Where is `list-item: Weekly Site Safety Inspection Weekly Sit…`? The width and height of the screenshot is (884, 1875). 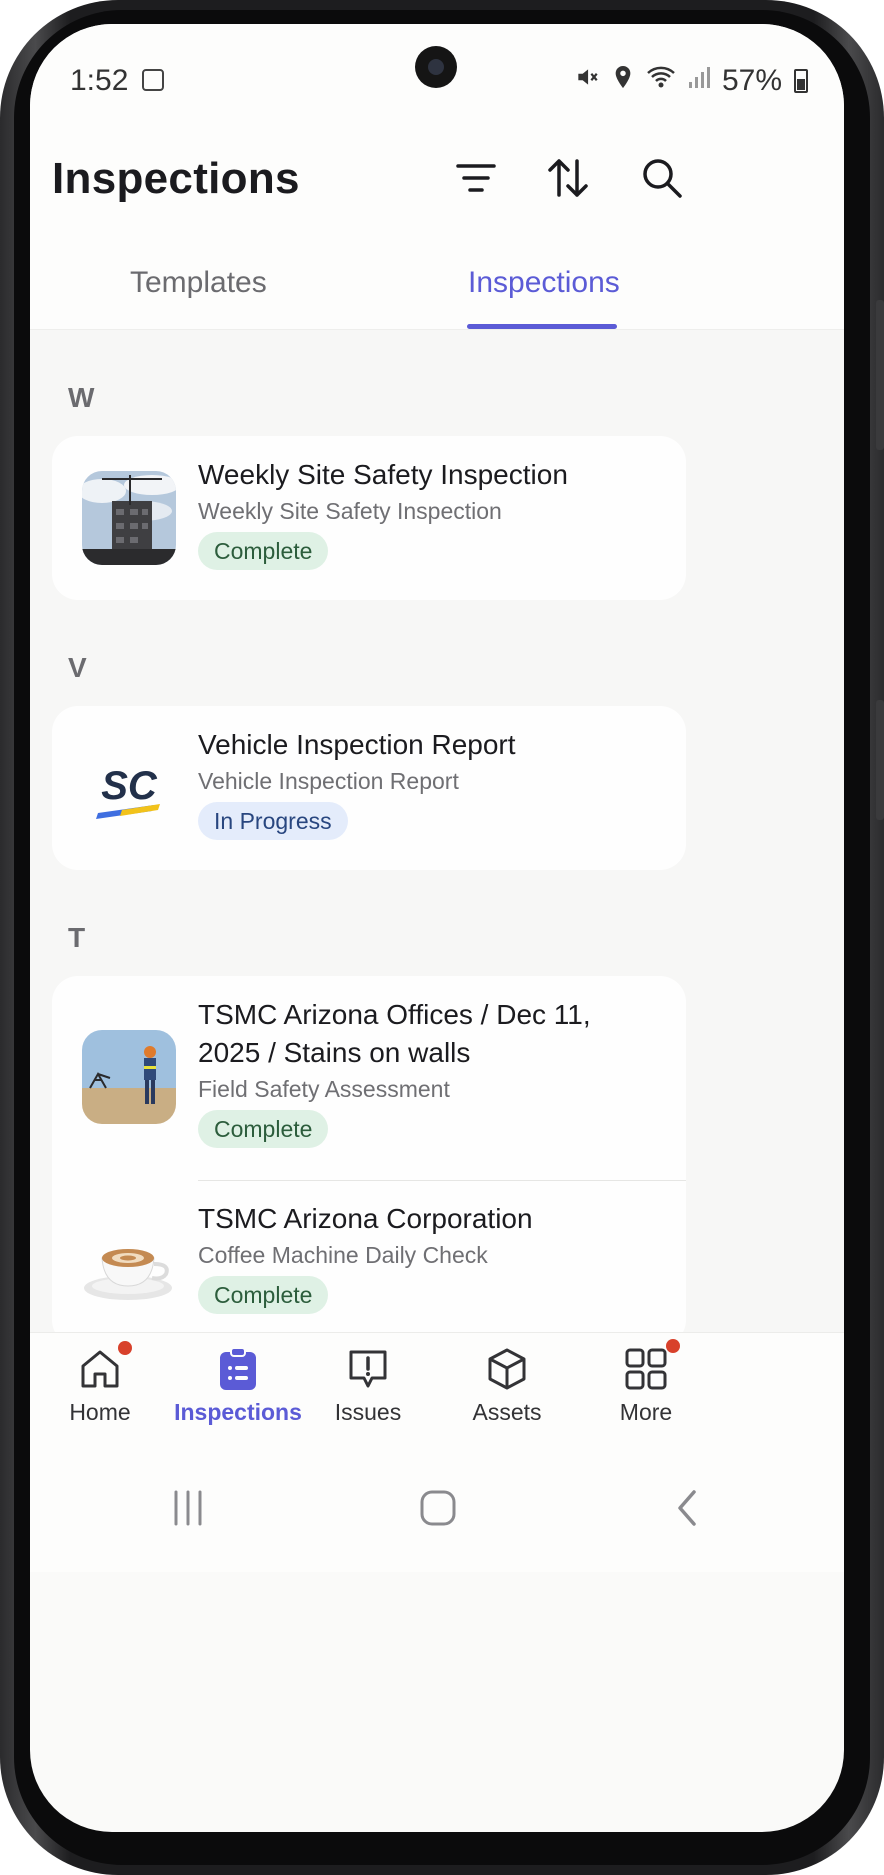 list-item: Weekly Site Safety Inspection Weekly Sit… is located at coordinates (369, 518).